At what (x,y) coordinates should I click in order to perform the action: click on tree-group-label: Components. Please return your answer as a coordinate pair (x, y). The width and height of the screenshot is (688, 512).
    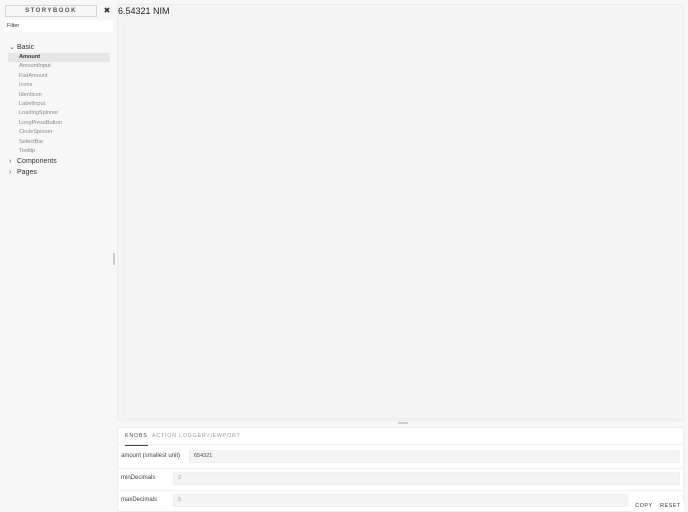
    Looking at the image, I should click on (37, 162).